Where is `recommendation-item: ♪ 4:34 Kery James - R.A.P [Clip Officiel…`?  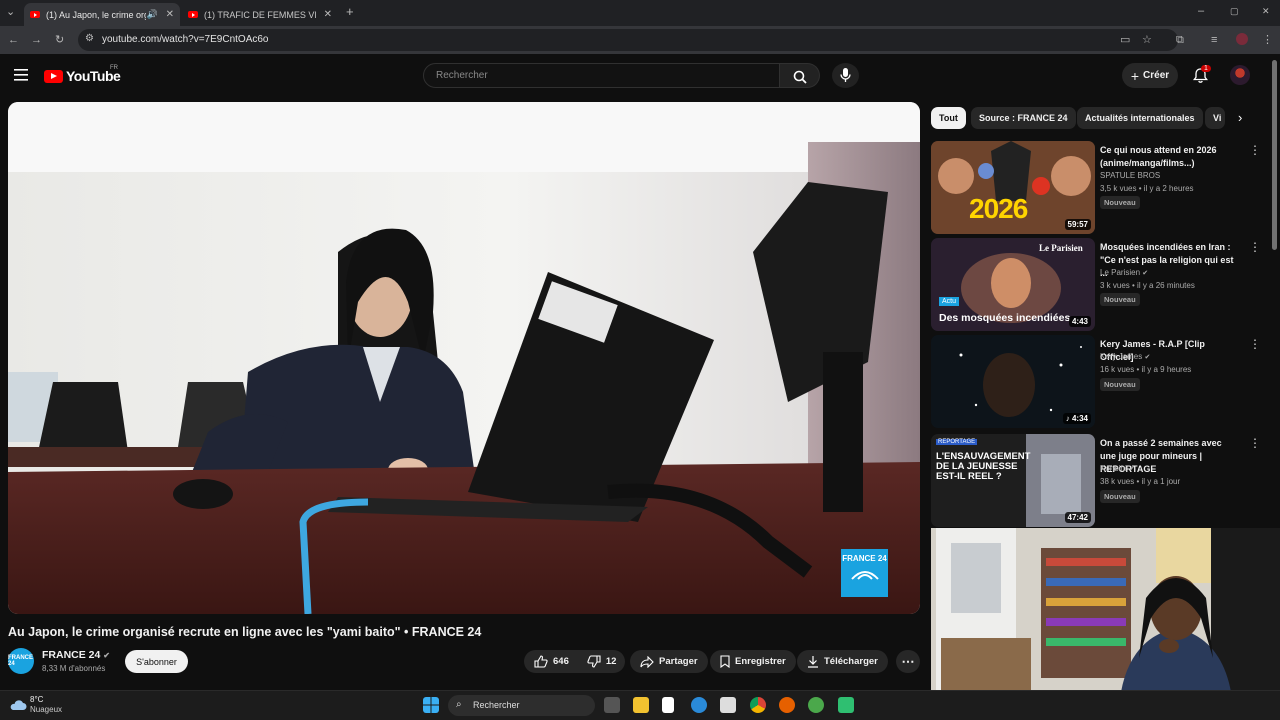 recommendation-item: ♪ 4:34 Kery James - R.A.P [Clip Officiel… is located at coordinates (1101, 381).